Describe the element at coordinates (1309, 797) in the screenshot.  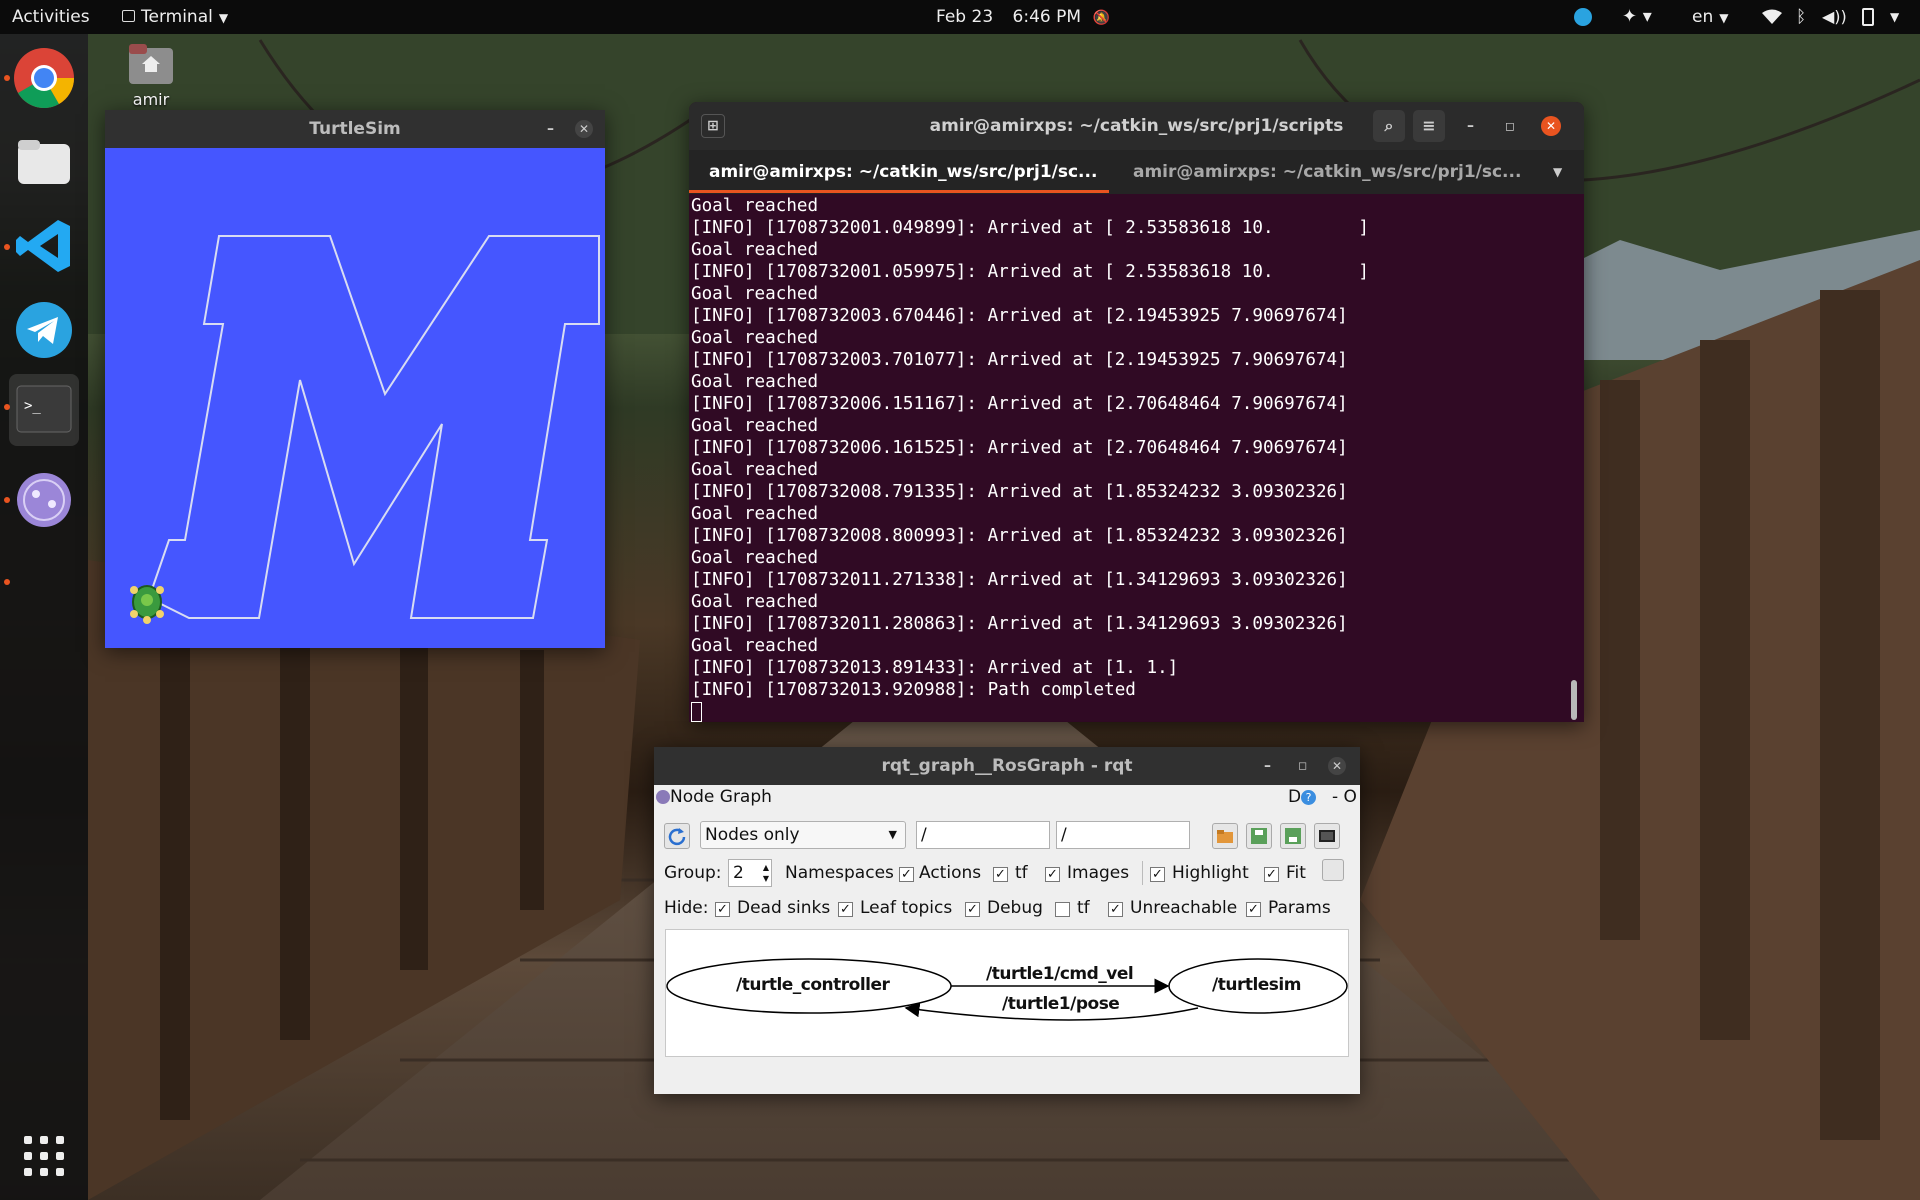
I see `help-icon: ?` at that location.